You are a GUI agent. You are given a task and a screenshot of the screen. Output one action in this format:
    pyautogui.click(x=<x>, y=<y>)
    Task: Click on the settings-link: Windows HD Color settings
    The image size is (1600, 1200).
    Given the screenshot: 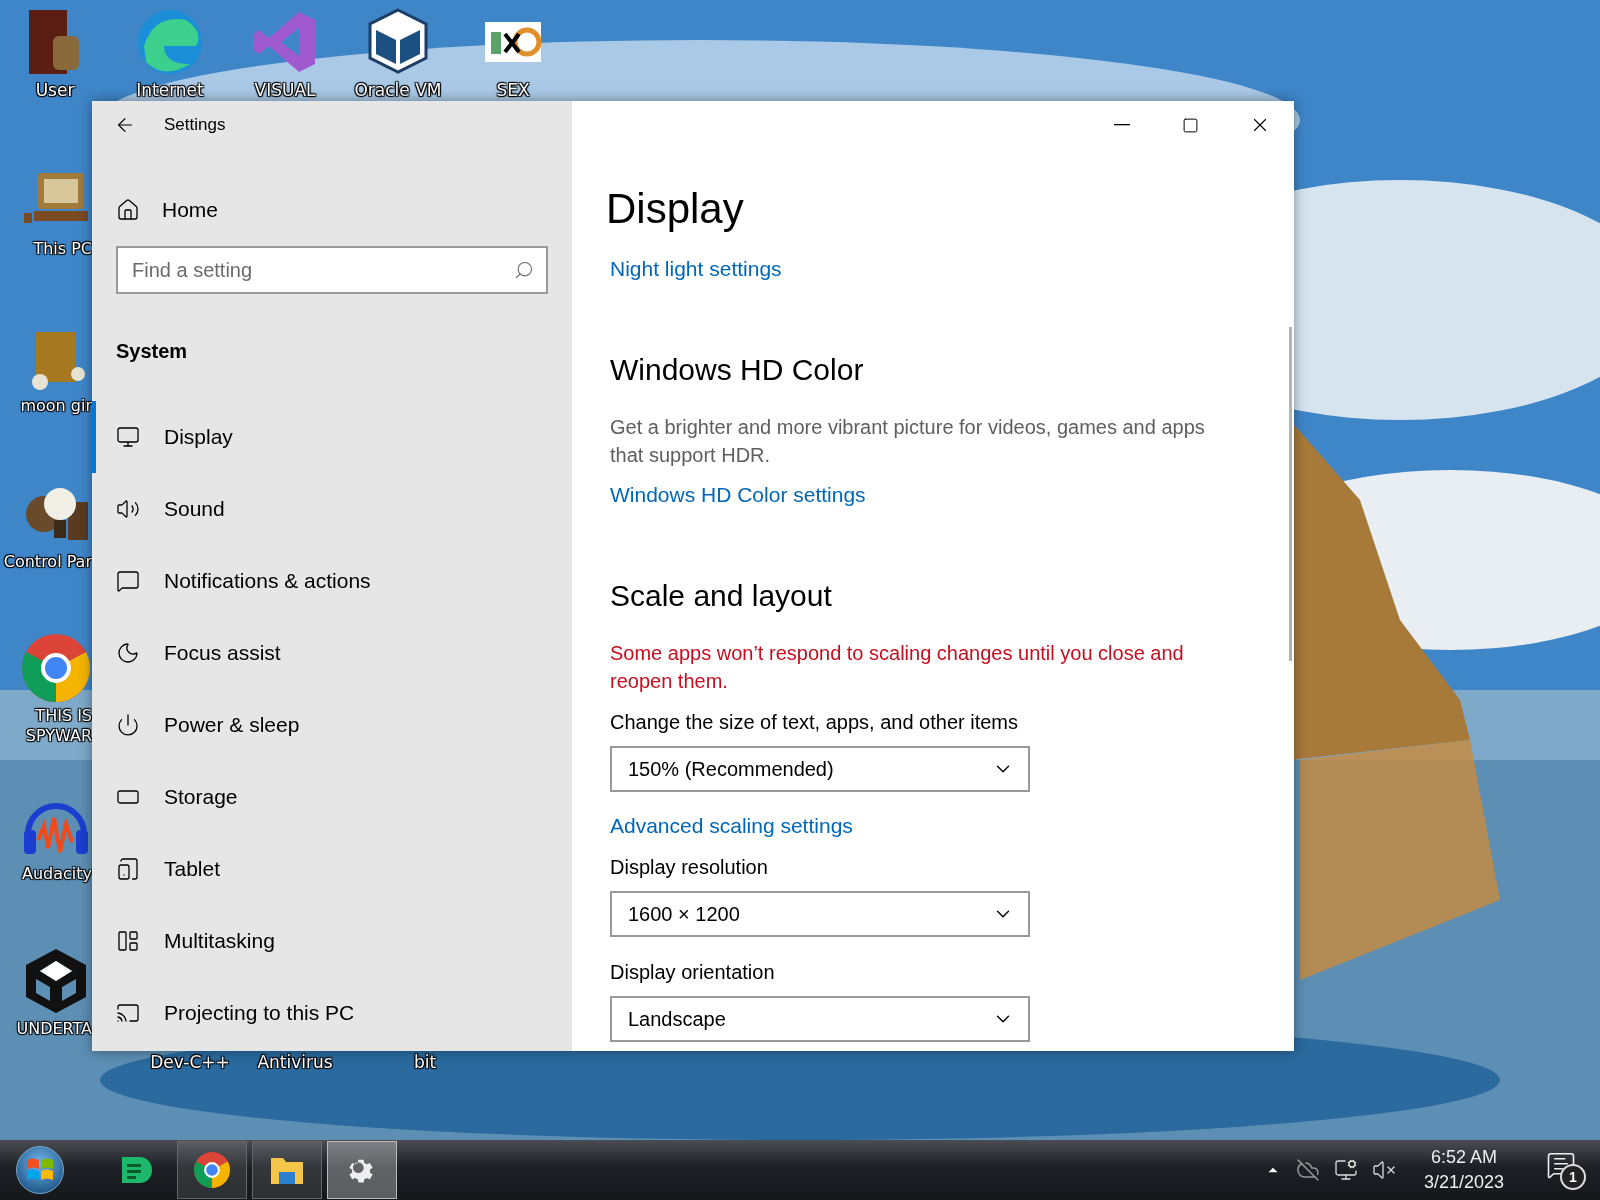 What is the action you would take?
    pyautogui.click(x=738, y=495)
    